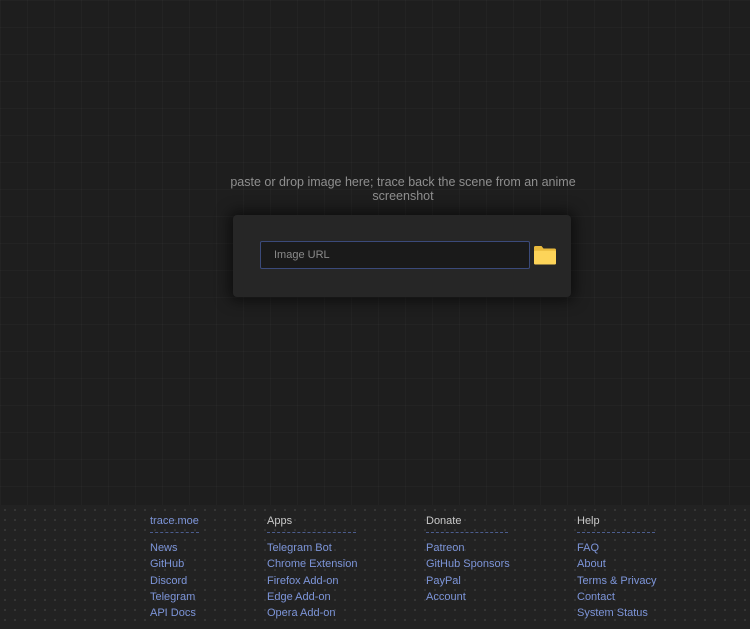 The width and height of the screenshot is (750, 629). I want to click on footer-link-patreon: Patreon, so click(468, 548).